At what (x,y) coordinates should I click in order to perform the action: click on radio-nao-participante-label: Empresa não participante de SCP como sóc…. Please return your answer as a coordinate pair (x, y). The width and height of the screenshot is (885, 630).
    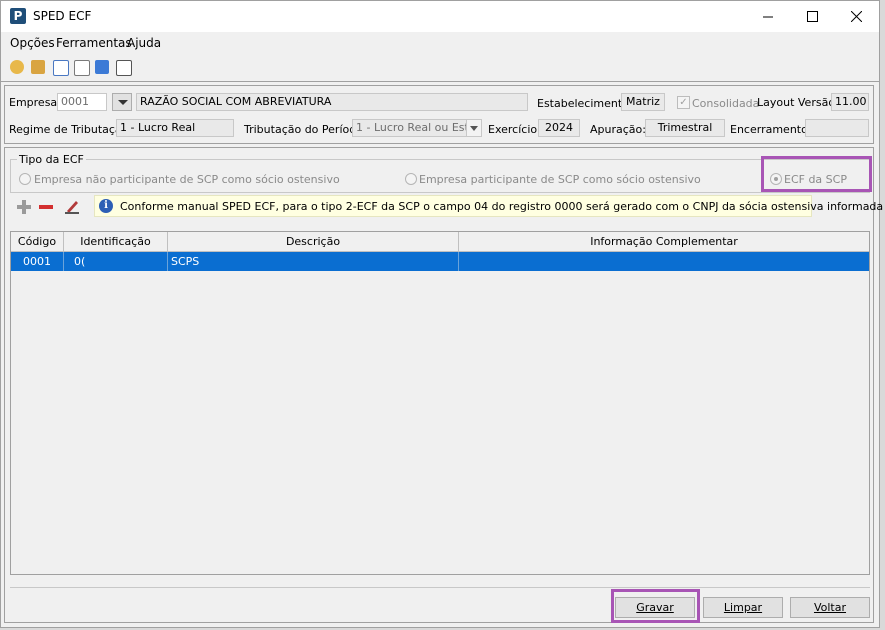
    Looking at the image, I should click on (187, 179).